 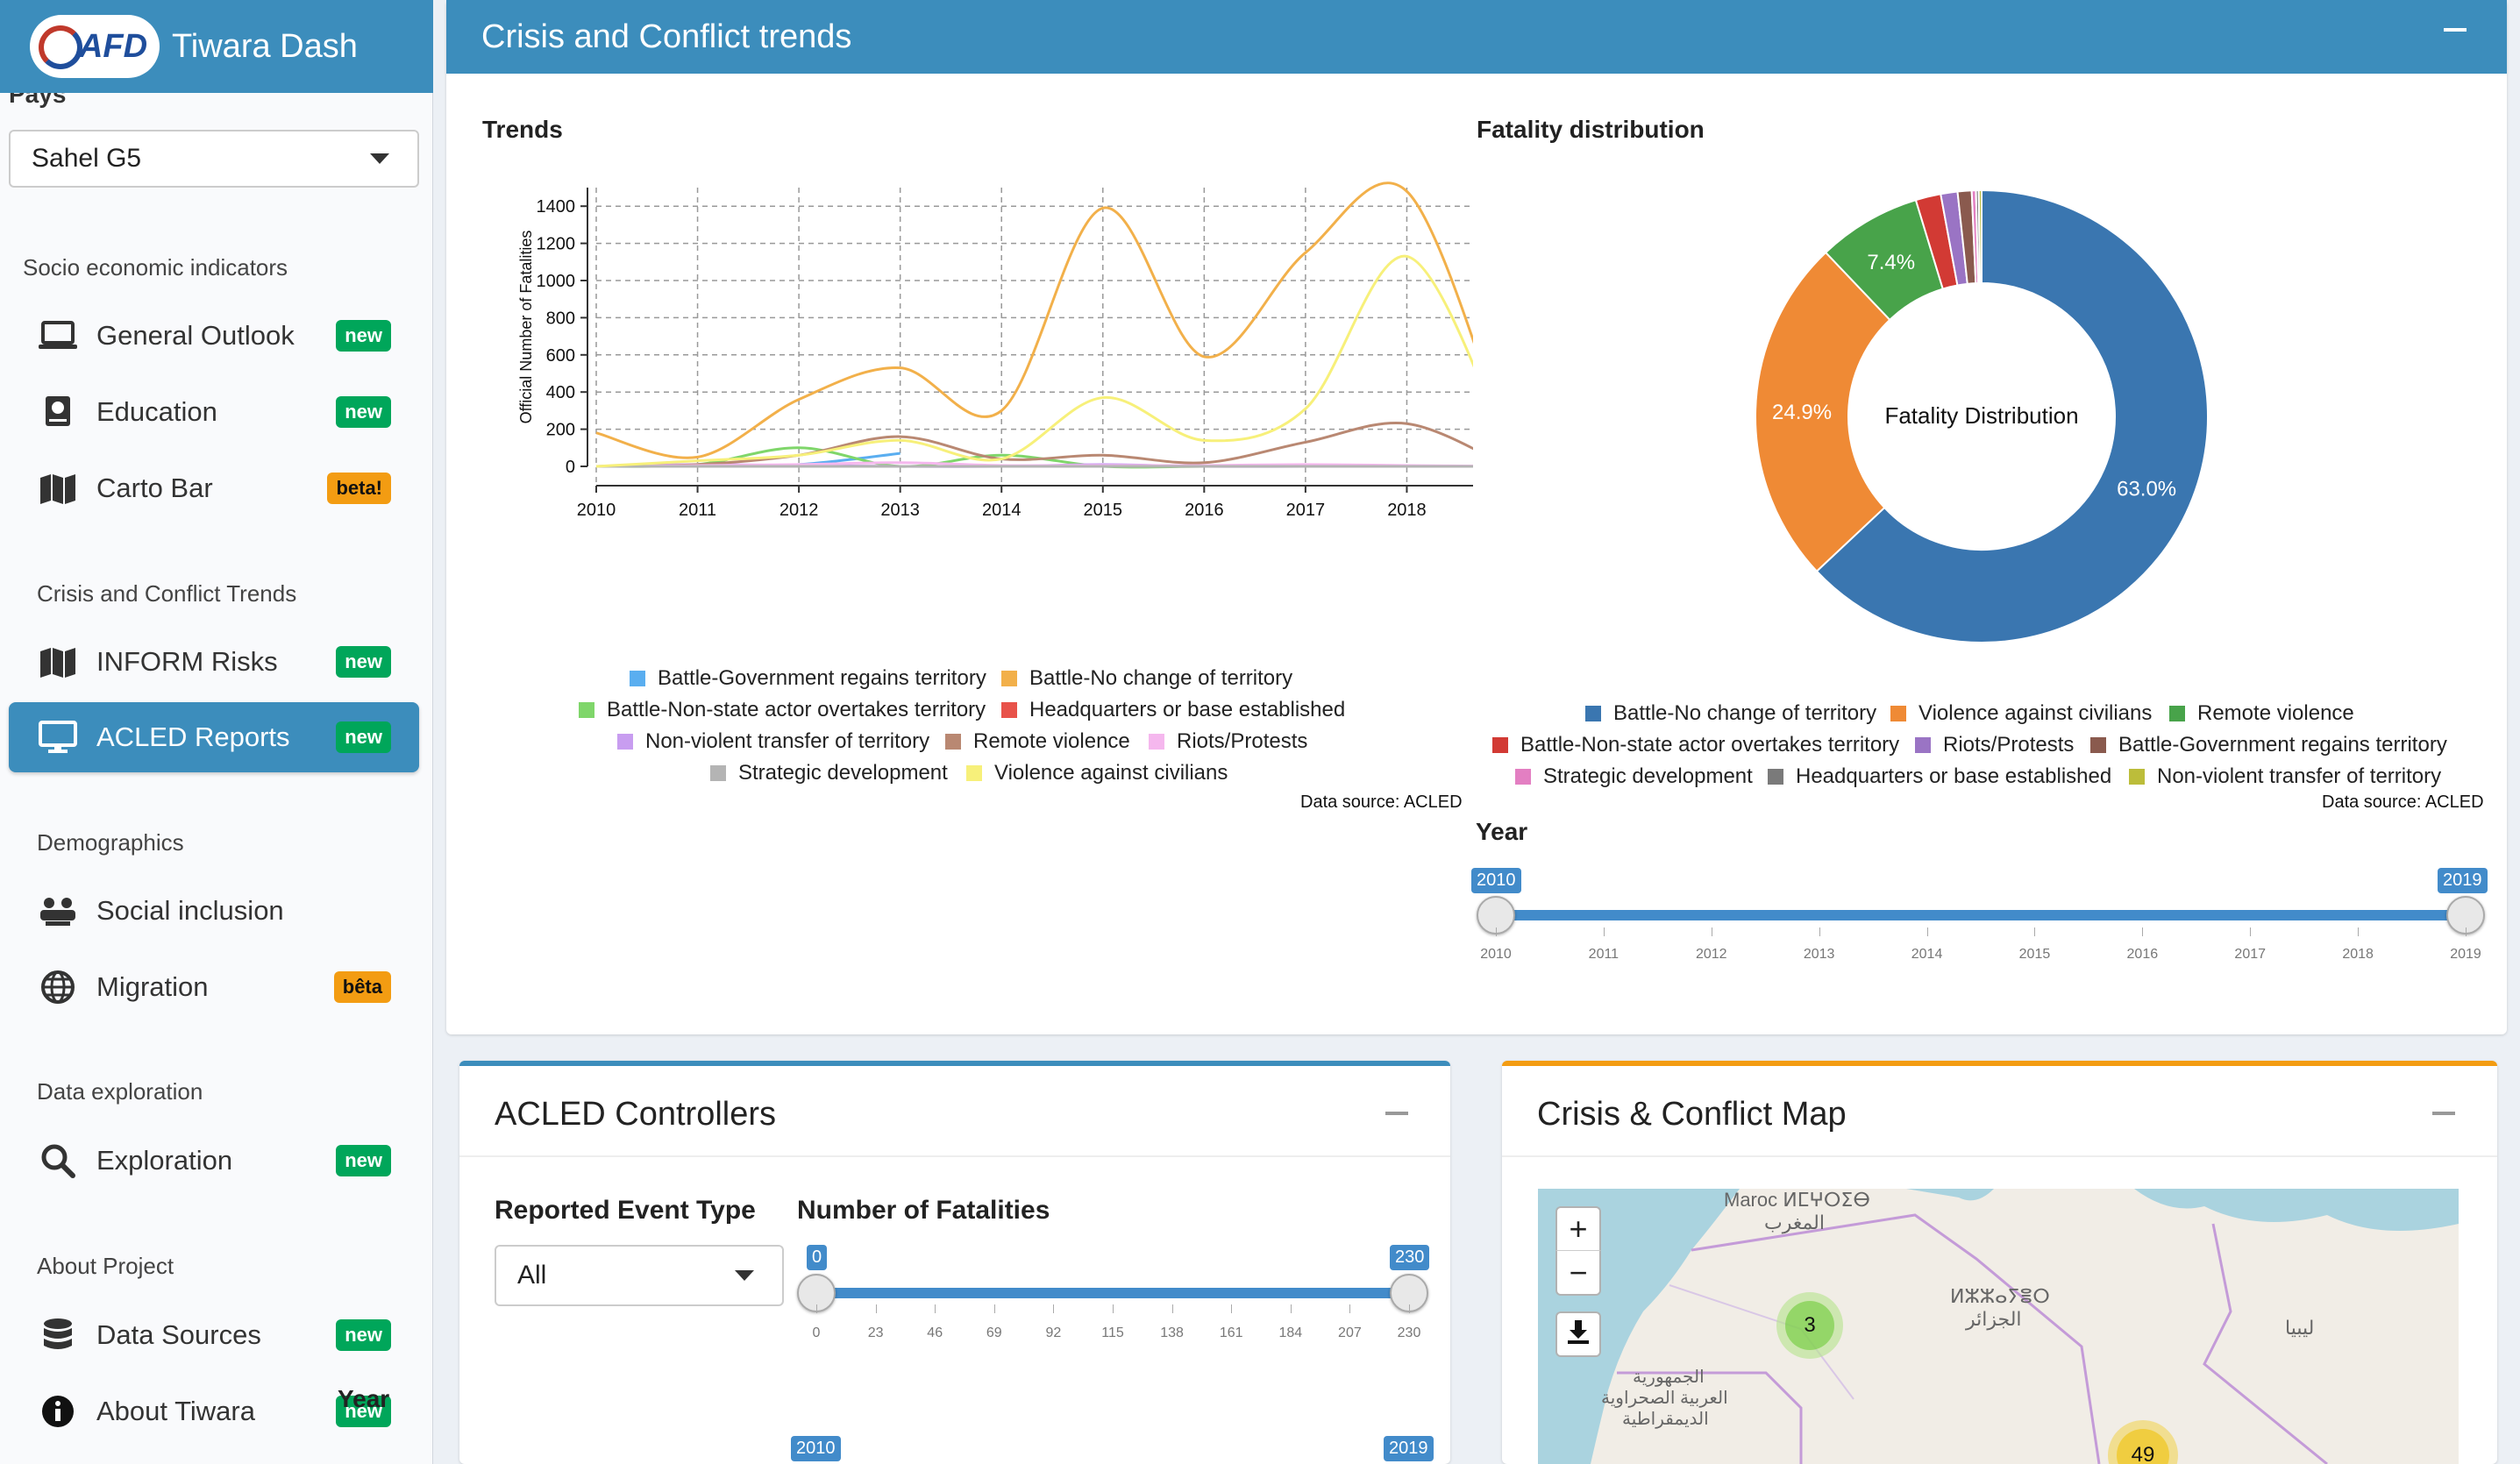 What do you see at coordinates (1112, 1332) in the screenshot?
I see `slider-tick-label: 115` at bounding box center [1112, 1332].